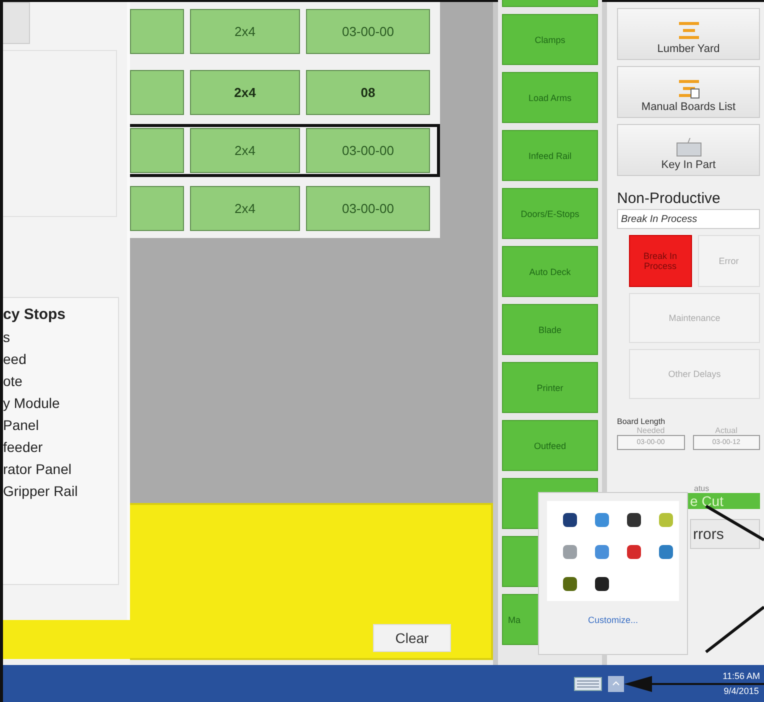 The image size is (764, 702). What do you see at coordinates (725, 534) in the screenshot?
I see `errors-button: rrors` at bounding box center [725, 534].